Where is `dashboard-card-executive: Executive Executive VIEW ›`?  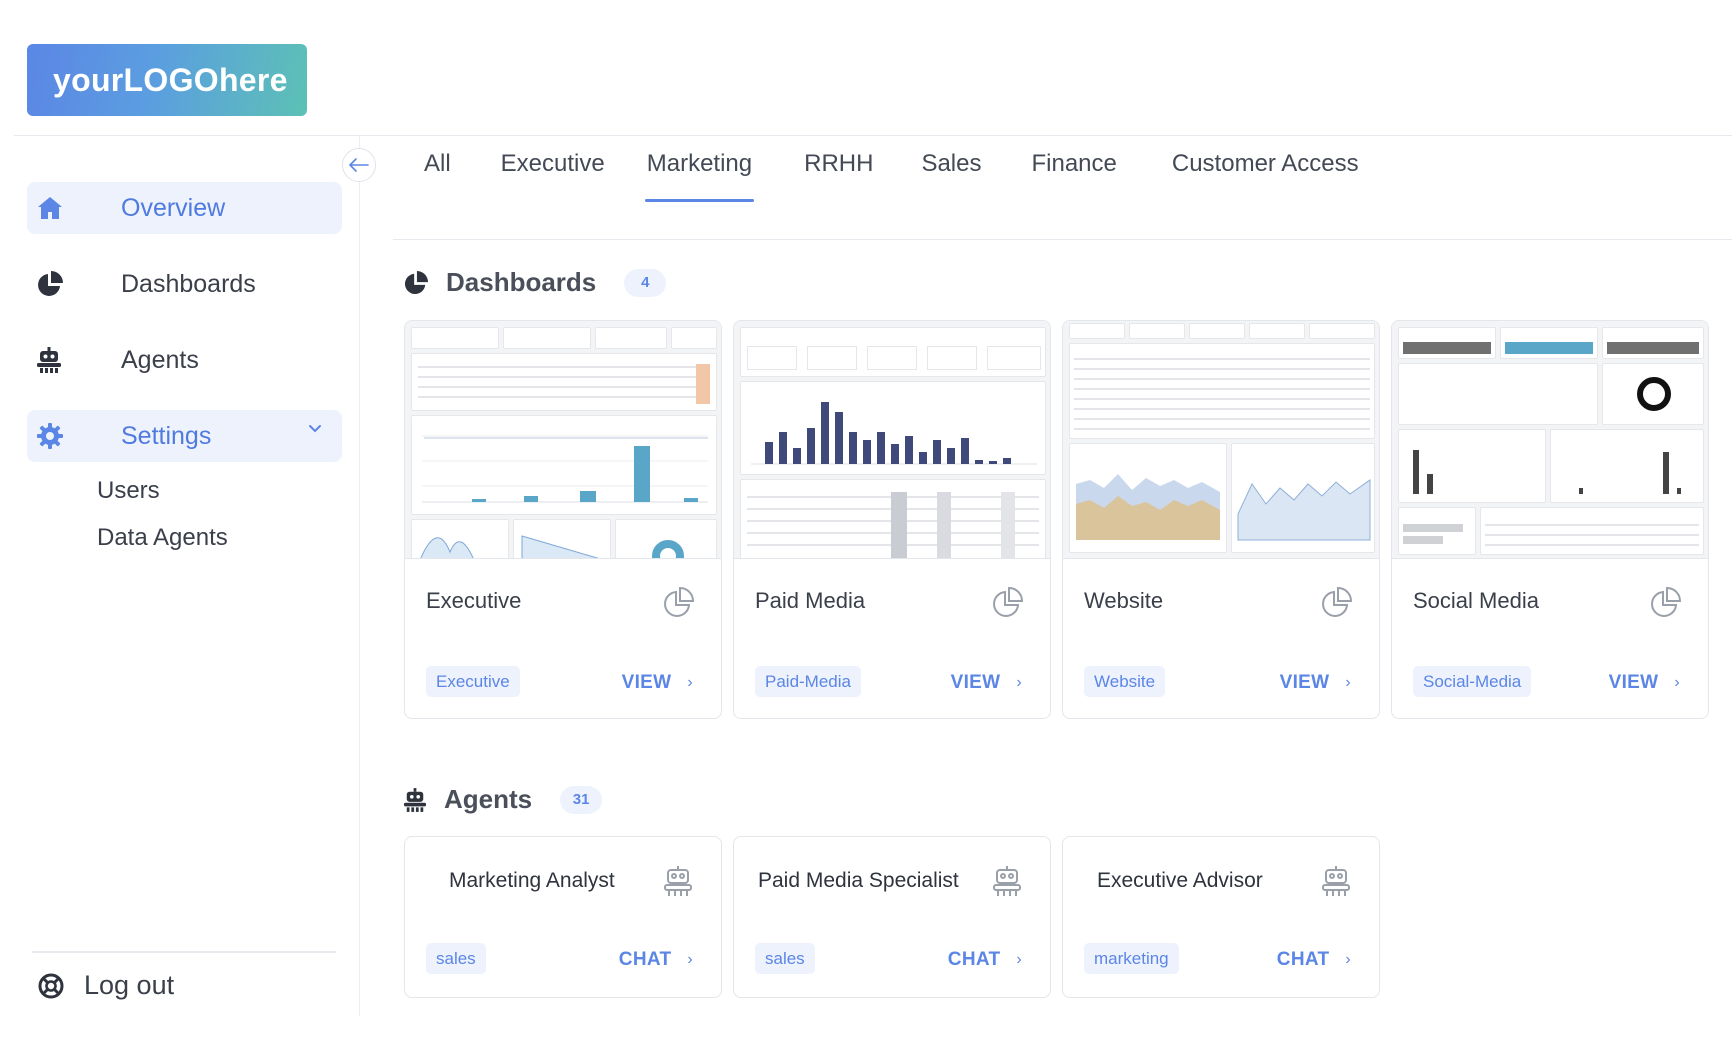 dashboard-card-executive: Executive Executive VIEW › is located at coordinates (563, 519).